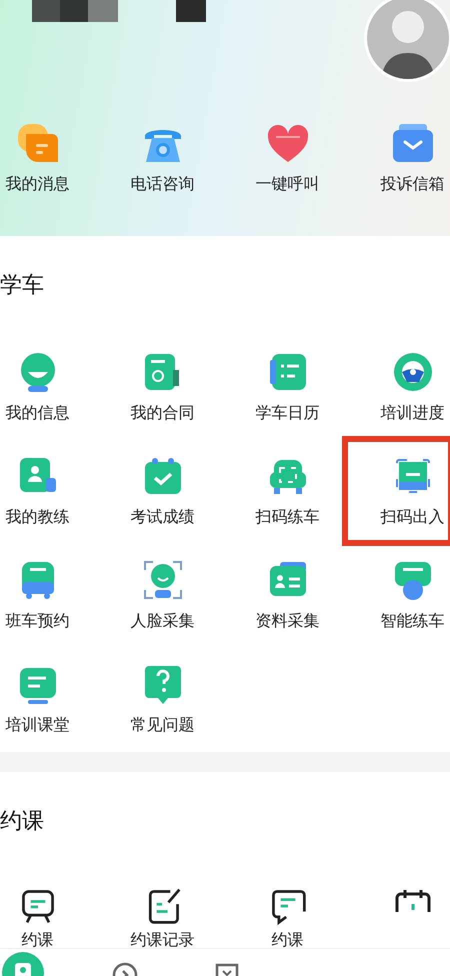 The height and width of the screenshot is (976, 450). I want to click on menu-label: 扫码练车, so click(288, 517).